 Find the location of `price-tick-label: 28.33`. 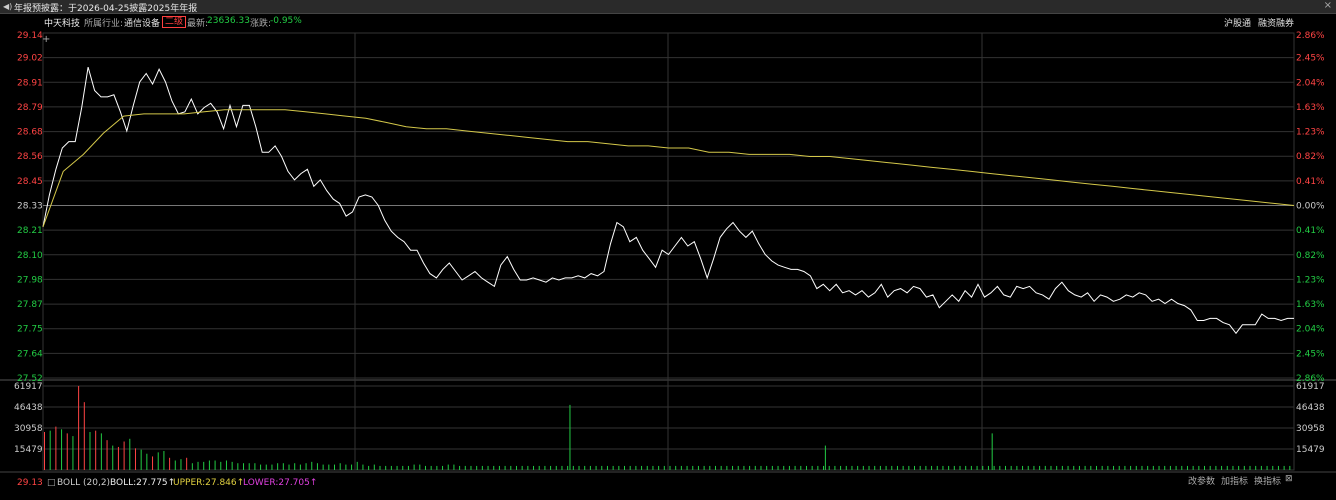

price-tick-label: 28.33 is located at coordinates (30, 207).